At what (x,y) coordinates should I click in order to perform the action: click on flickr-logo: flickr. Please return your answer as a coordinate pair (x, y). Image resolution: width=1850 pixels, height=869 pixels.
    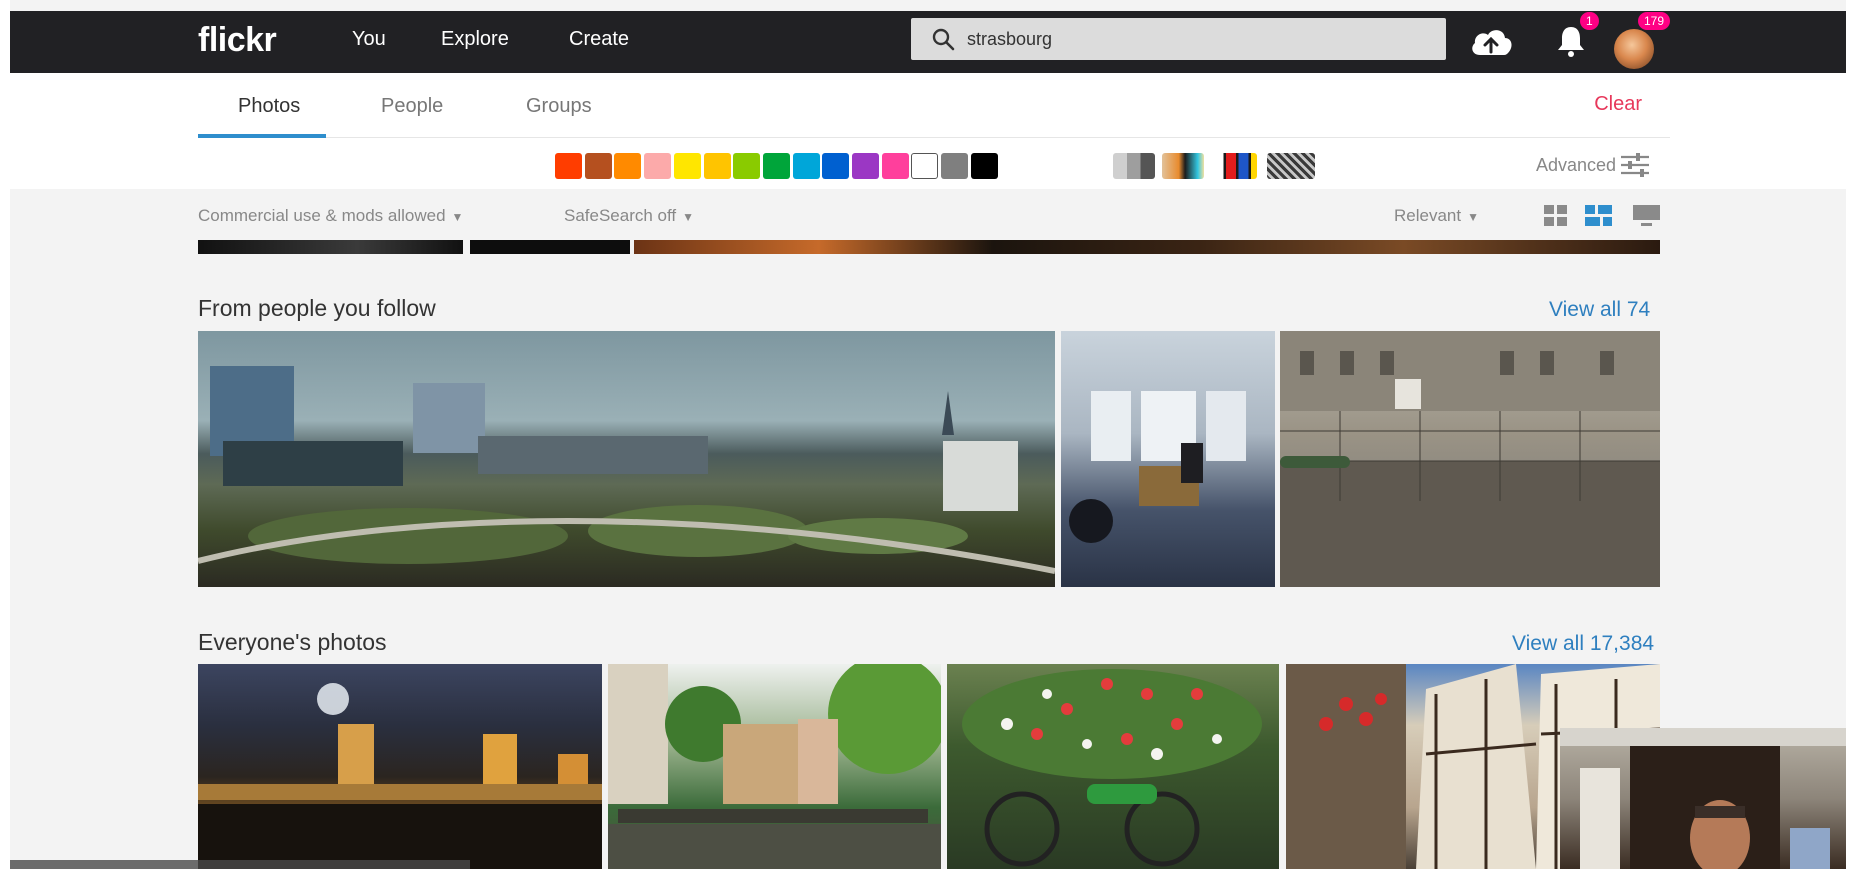
    Looking at the image, I should click on (237, 40).